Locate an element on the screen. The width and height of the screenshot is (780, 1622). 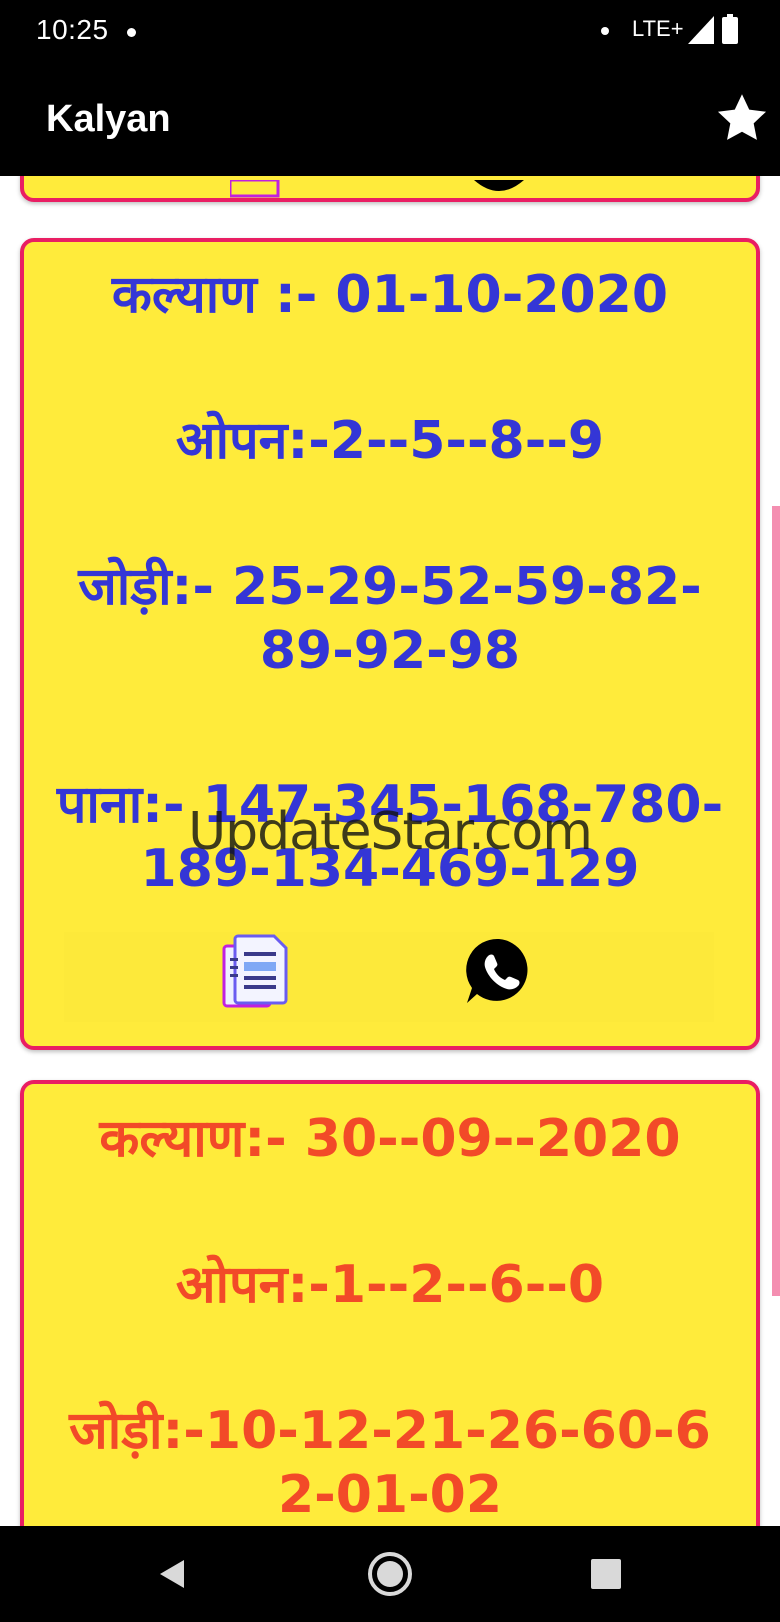
network-dot-icon is located at coordinates (605, 31).